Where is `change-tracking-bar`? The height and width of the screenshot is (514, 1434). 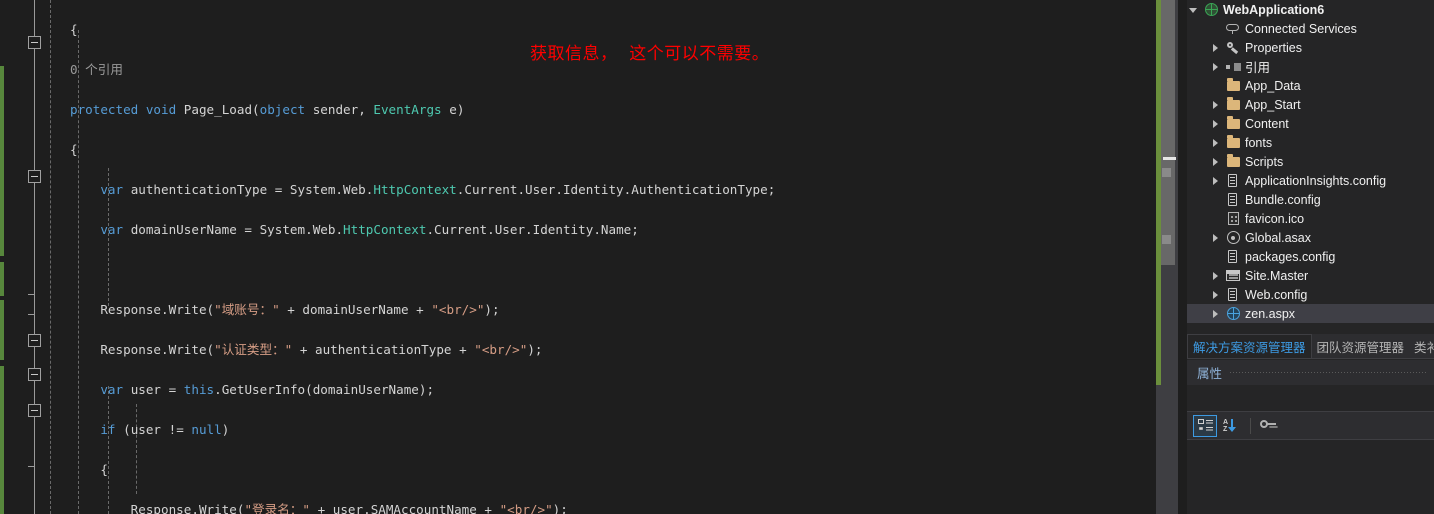 change-tracking-bar is located at coordinates (2, 257).